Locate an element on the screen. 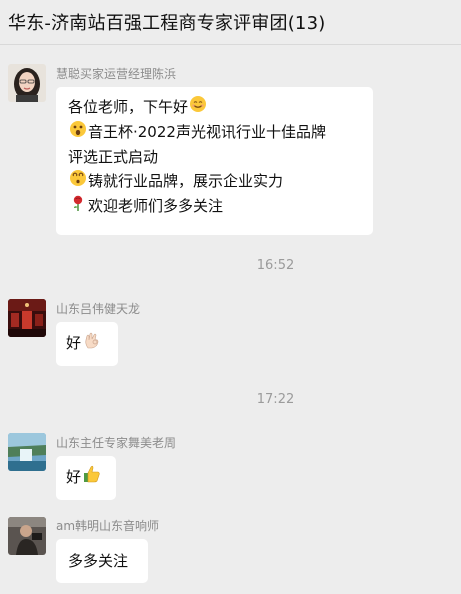  line-text: 多多关注 is located at coordinates (98, 561).